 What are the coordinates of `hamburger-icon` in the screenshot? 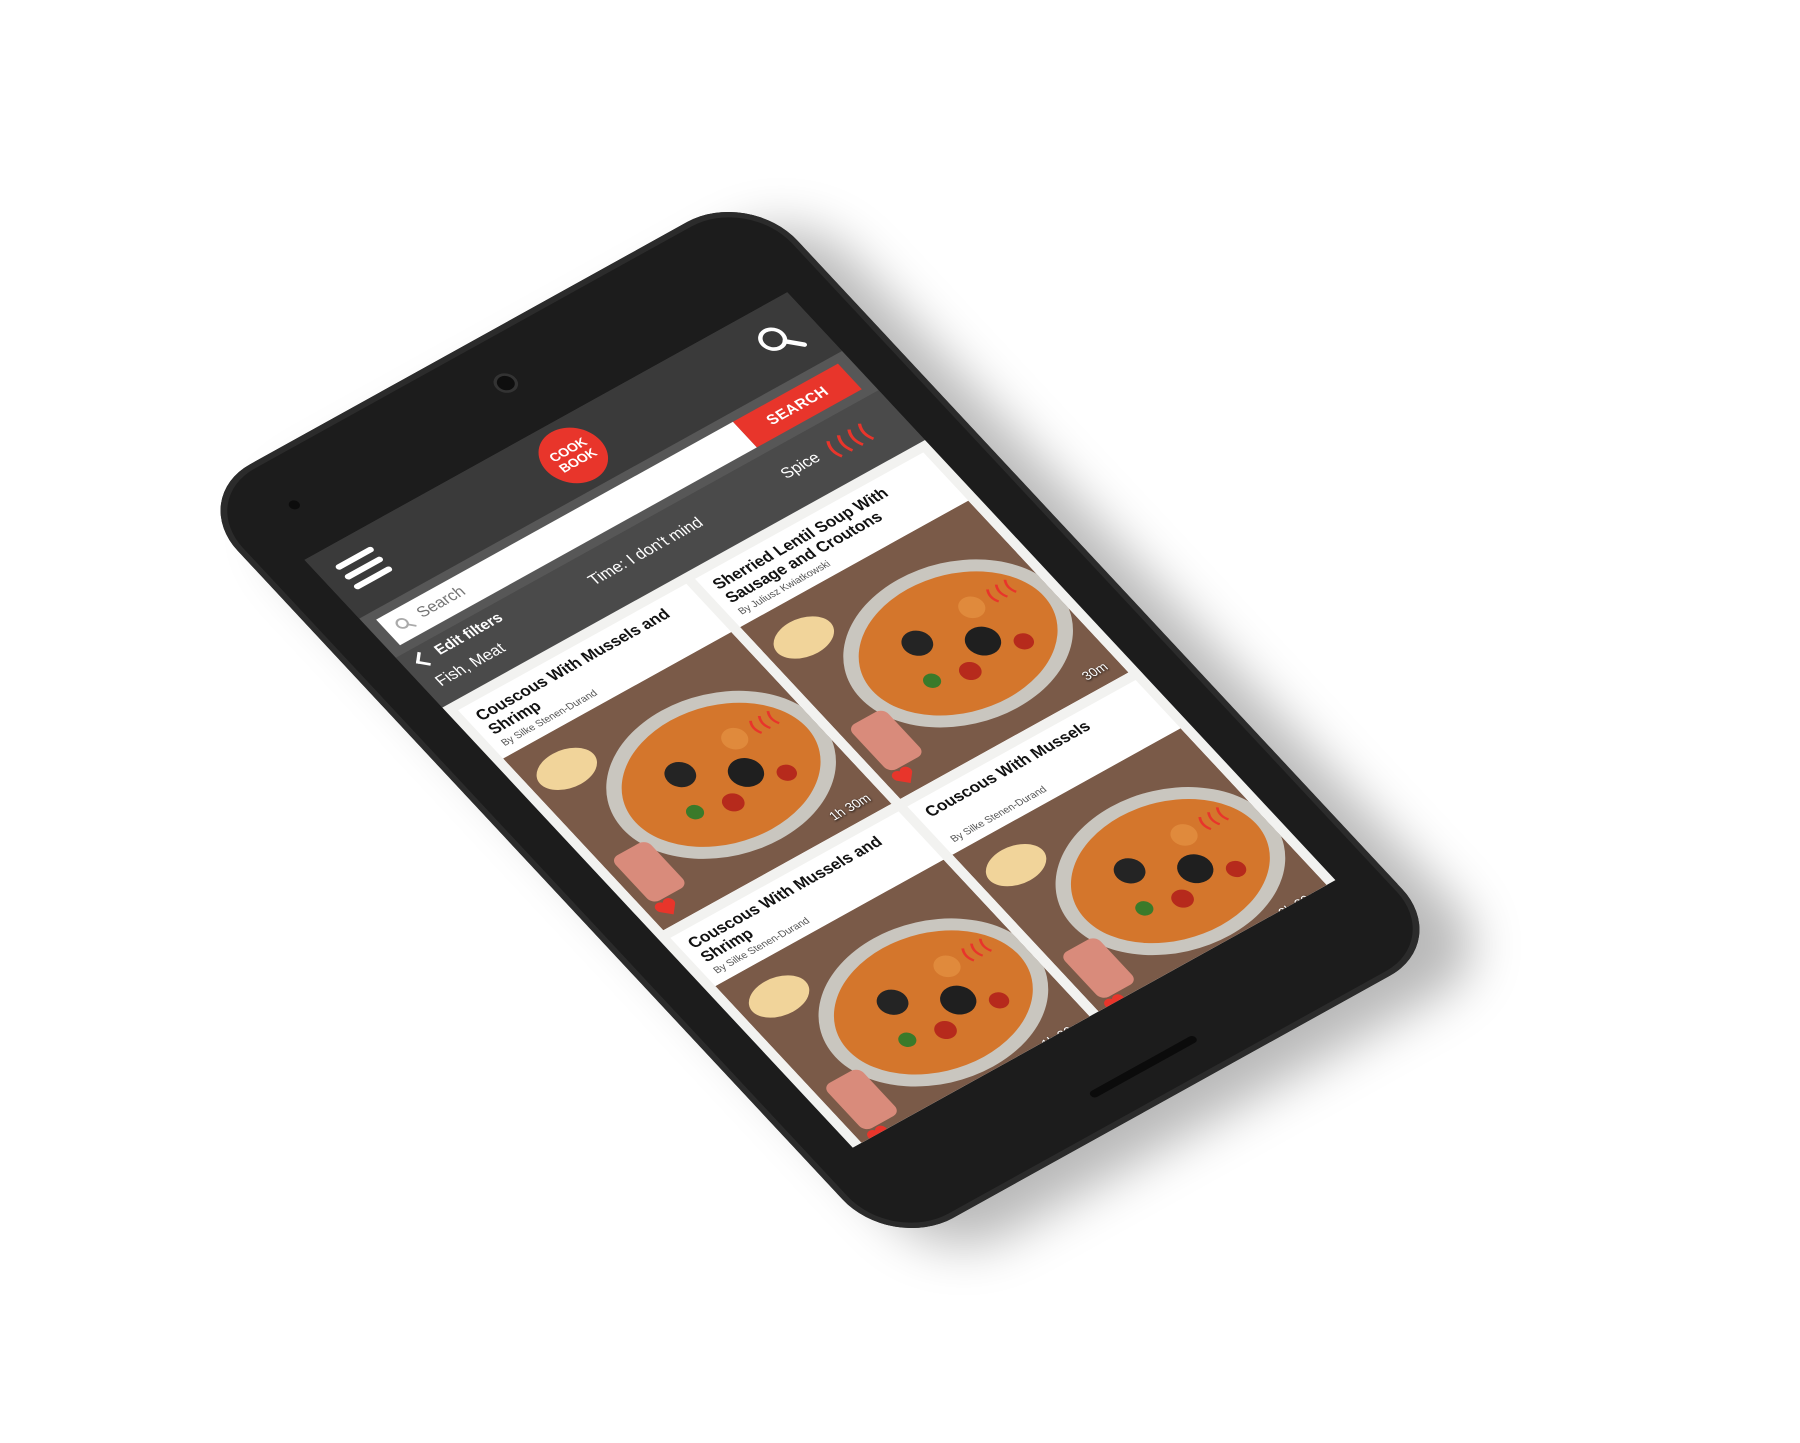 It's located at (365, 569).